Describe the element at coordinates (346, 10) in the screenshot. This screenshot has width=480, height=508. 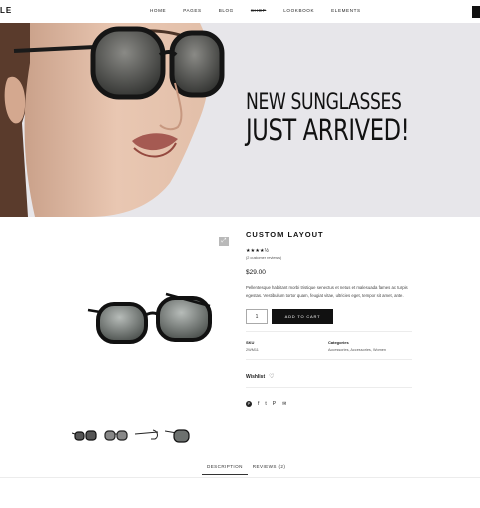
I see `nav-item-elements: ELEMENTS` at that location.